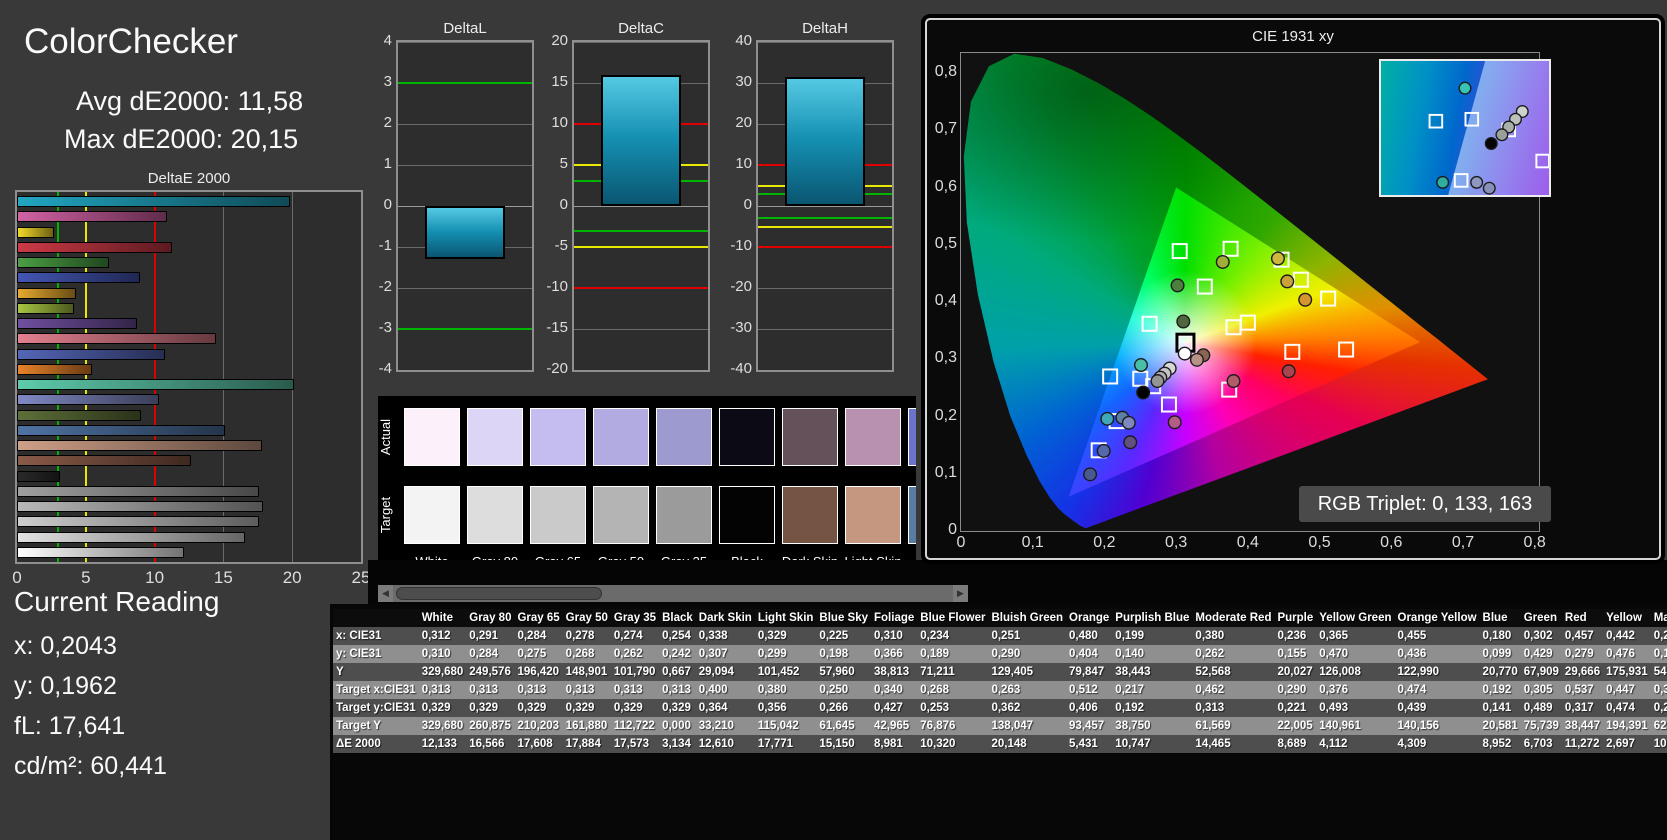  Describe the element at coordinates (1500, 618) in the screenshot. I see `column-header-blue: Blue` at that location.